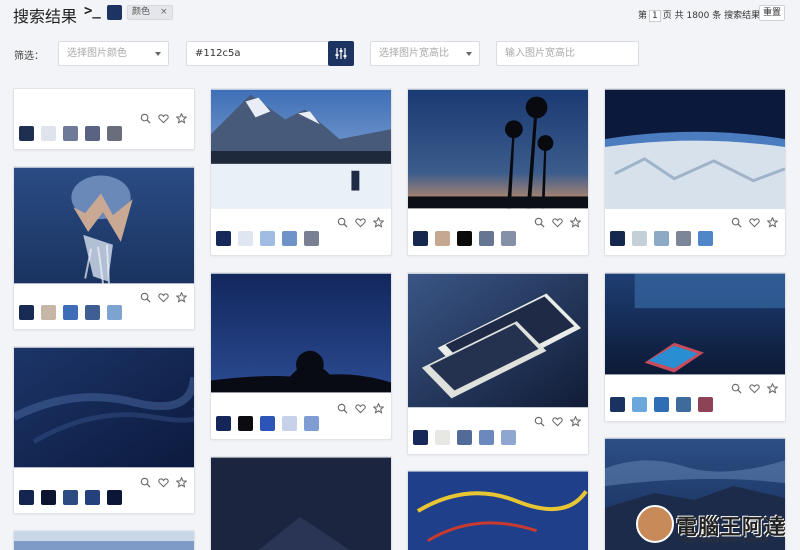 The image size is (800, 550). I want to click on page-number: 1, so click(655, 16).